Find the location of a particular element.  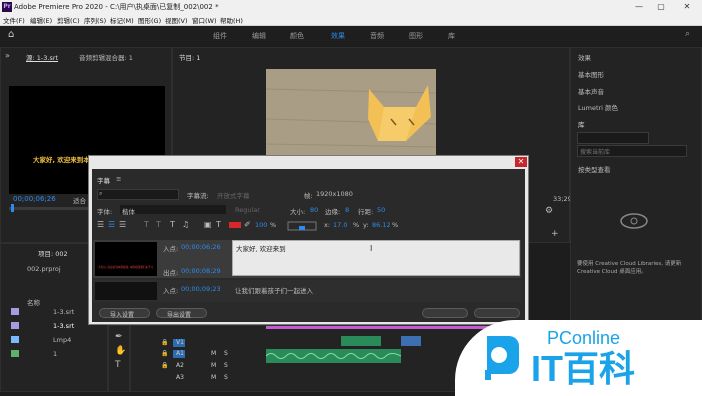

effects-panel-item: 效果 is located at coordinates (584, 57).